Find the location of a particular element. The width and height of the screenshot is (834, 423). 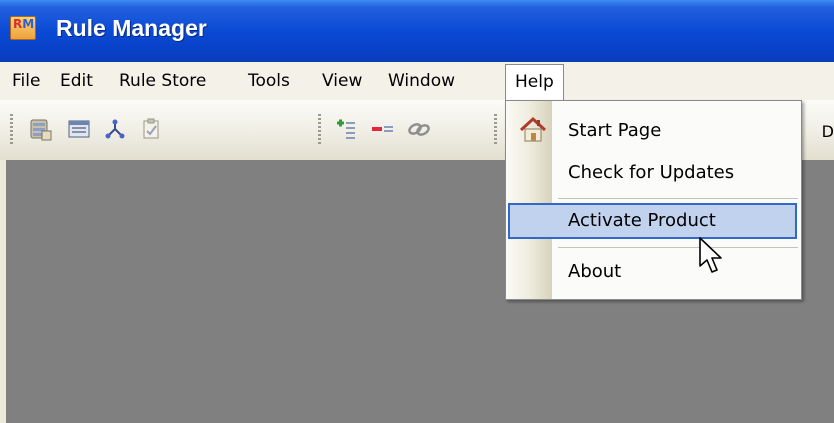

window-title: Rule Manager is located at coordinates (131, 28).